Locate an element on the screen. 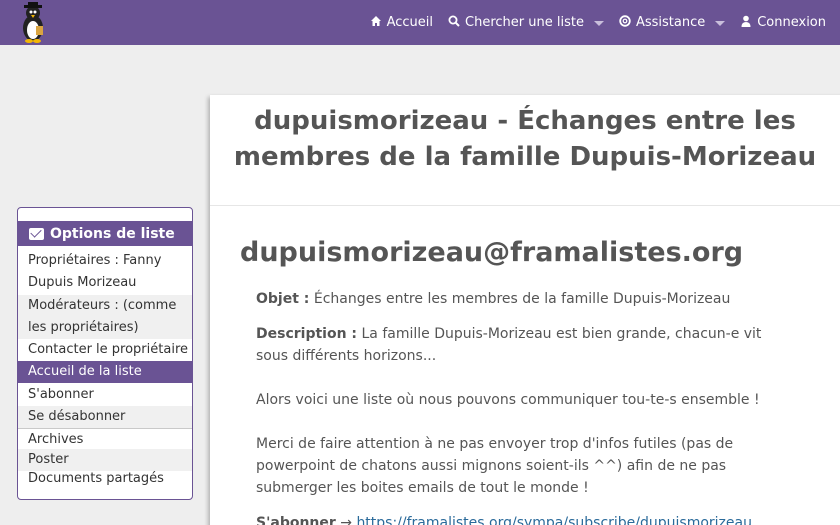  lifebuoy-icon is located at coordinates (625, 22).